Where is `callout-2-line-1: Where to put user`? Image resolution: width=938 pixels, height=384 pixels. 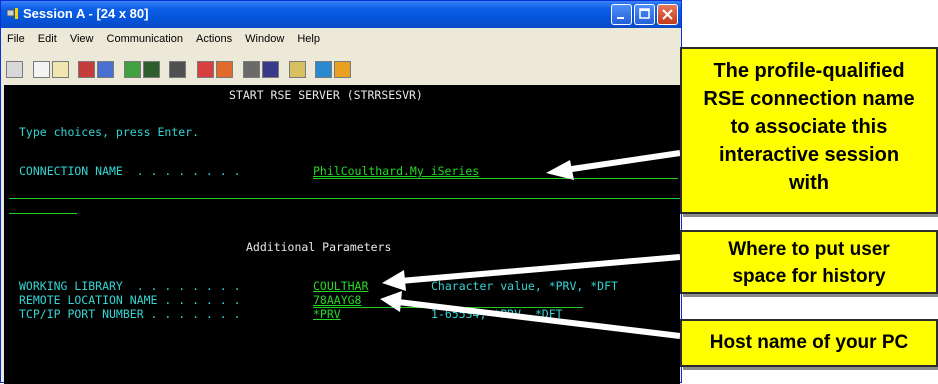 callout-2-line-1: Where to put user is located at coordinates (809, 249).